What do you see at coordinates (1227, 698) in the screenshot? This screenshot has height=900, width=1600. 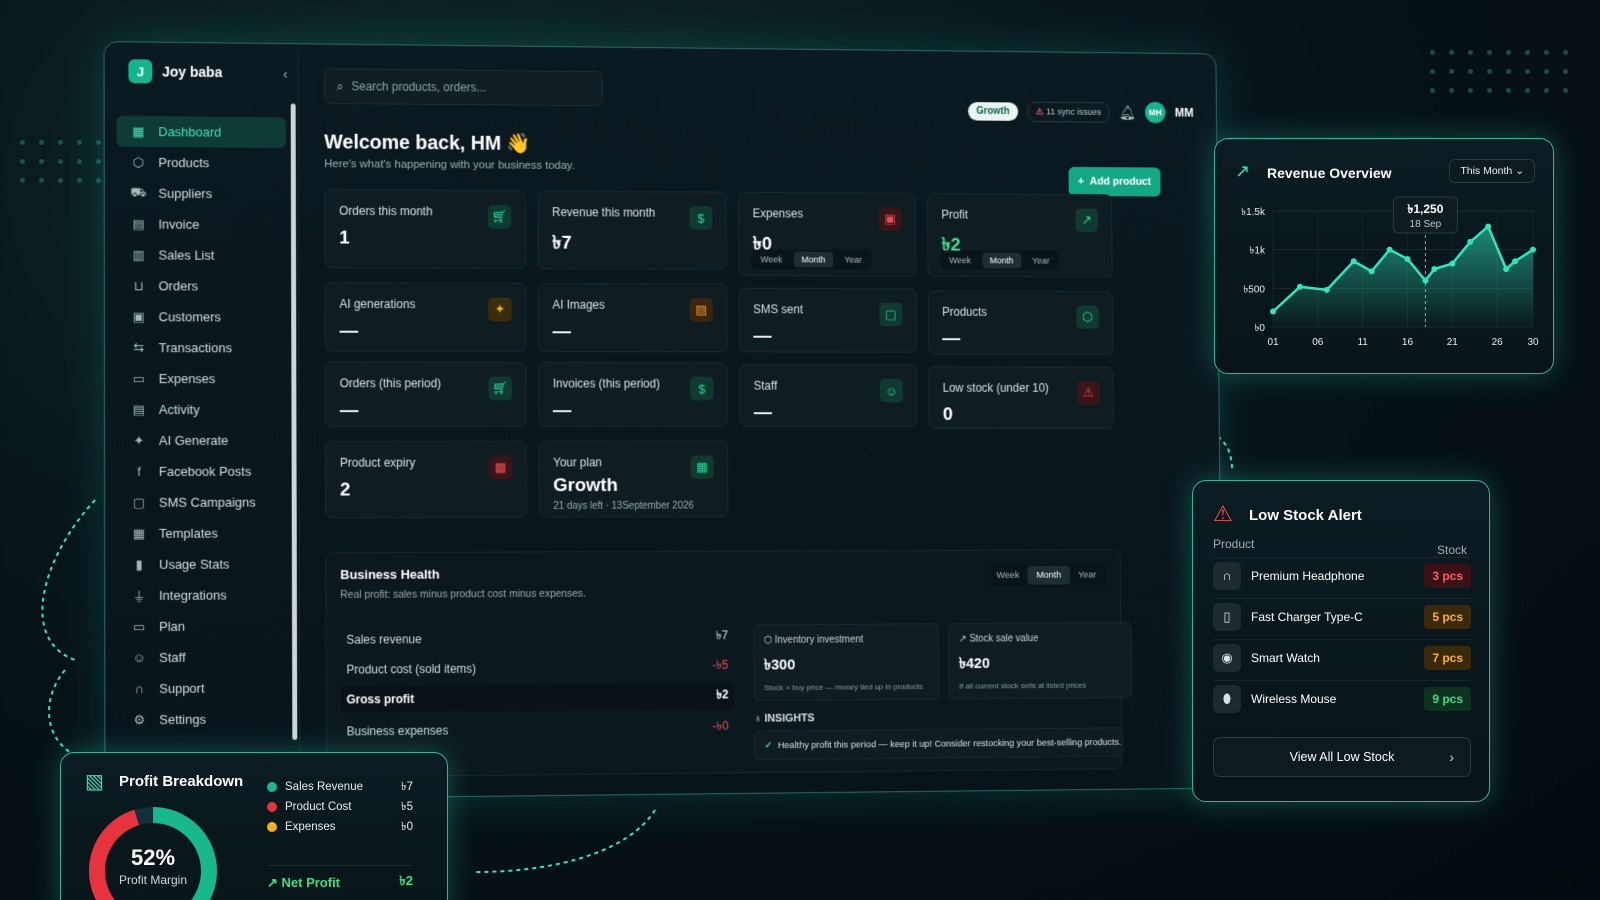 I see `mouse-icon: ⬮` at bounding box center [1227, 698].